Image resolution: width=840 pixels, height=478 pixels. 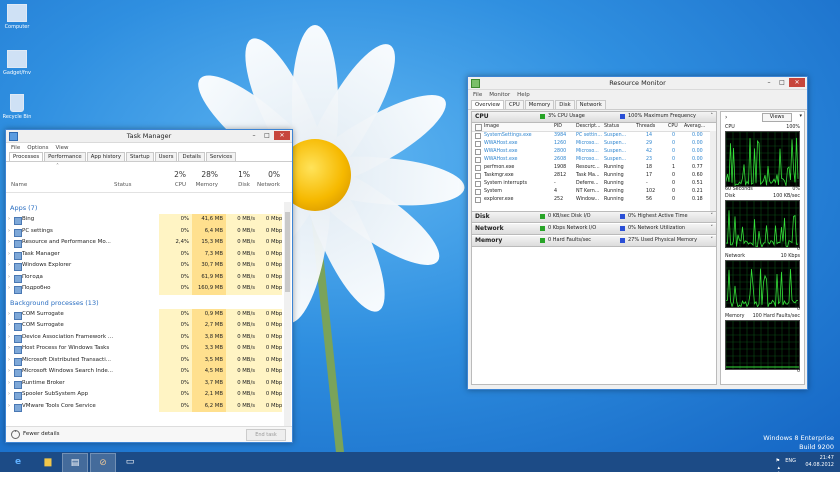 I want to click on col-network: Network, so click(x=266, y=185).